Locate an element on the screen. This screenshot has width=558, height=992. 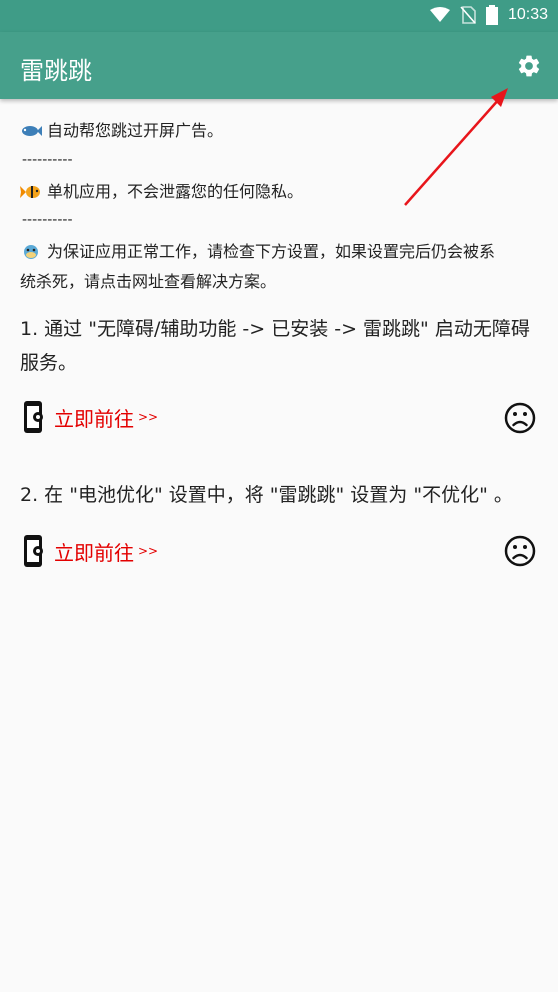
step-2-go-button: 立即前往 >> is located at coordinates (90, 551).